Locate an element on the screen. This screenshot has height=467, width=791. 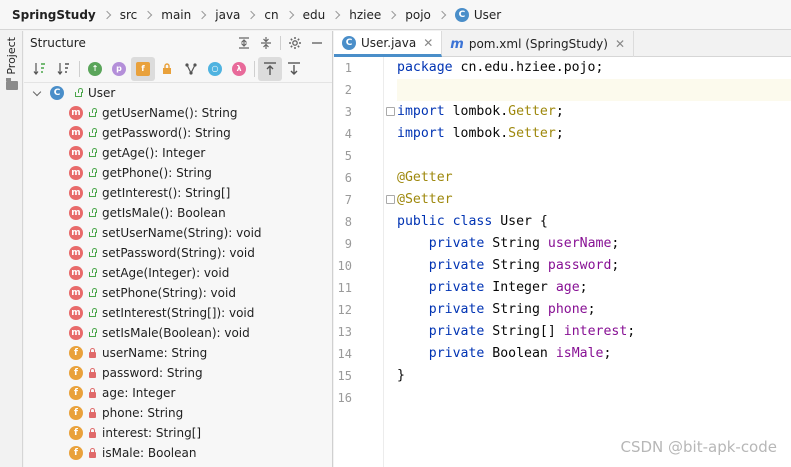
project-tool-button: Project is located at coordinates (11, 82).